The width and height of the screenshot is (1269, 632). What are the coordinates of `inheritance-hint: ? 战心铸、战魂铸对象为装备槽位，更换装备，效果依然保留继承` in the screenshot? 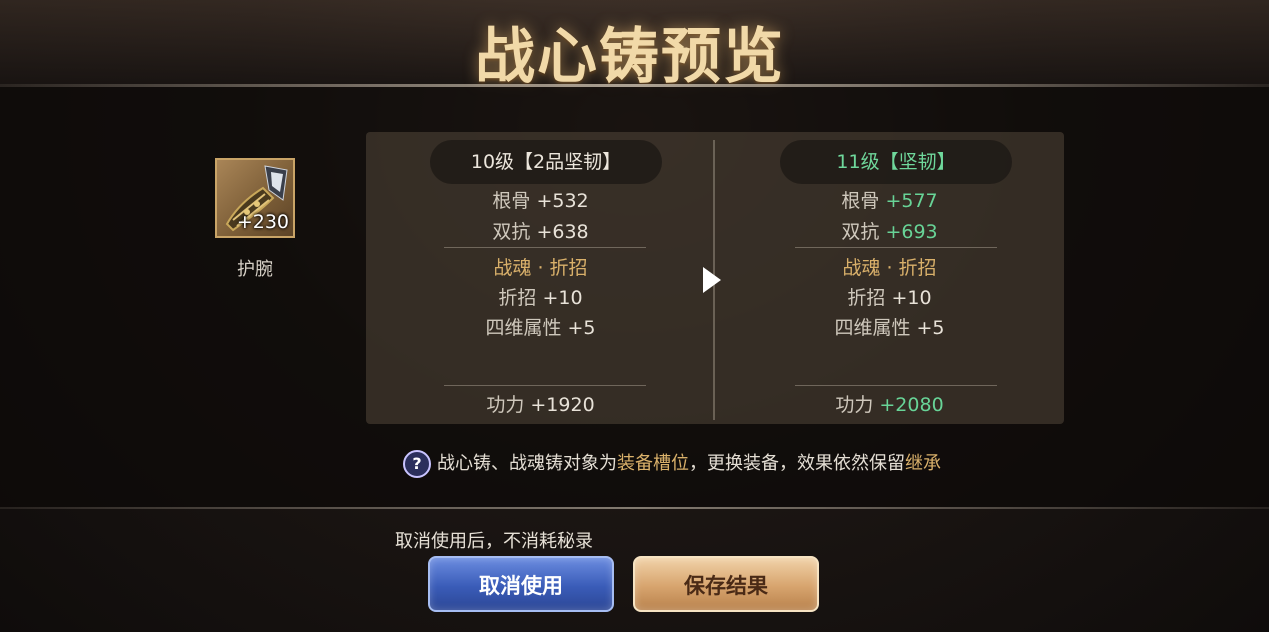 It's located at (672, 463).